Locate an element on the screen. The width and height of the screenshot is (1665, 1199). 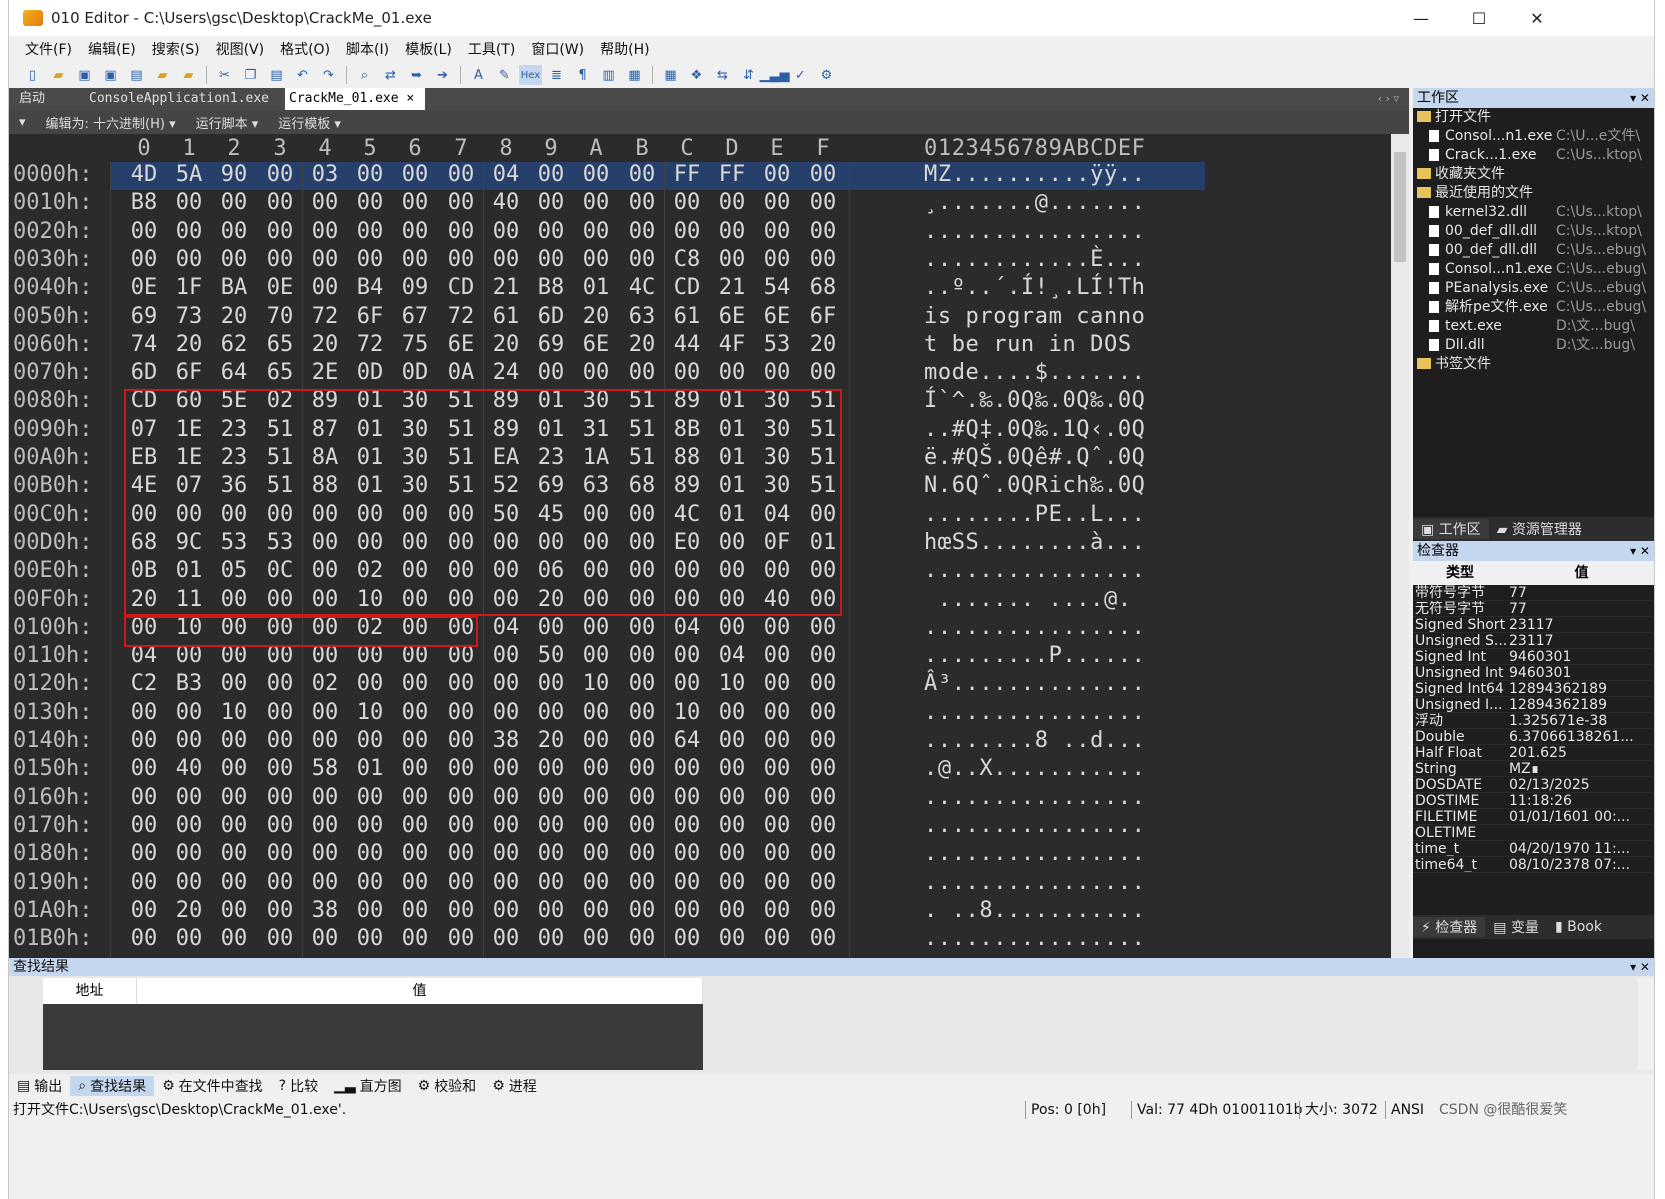
tree-bookmarks: 书签文件 is located at coordinates (1533, 364).